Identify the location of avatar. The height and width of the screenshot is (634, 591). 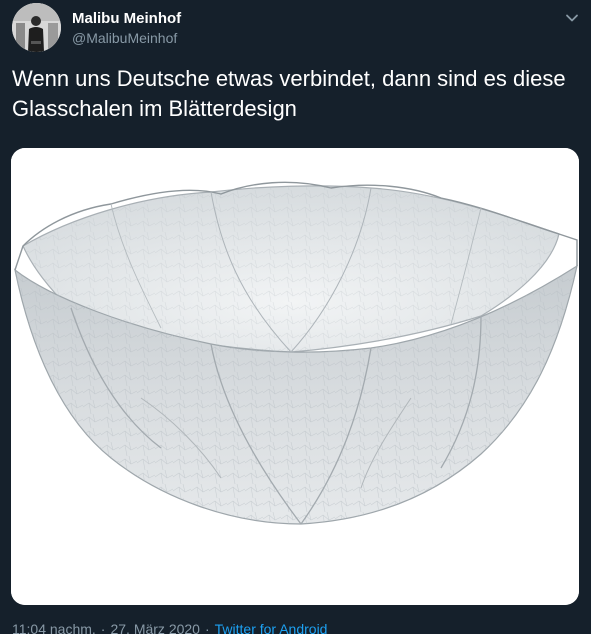
(36, 27).